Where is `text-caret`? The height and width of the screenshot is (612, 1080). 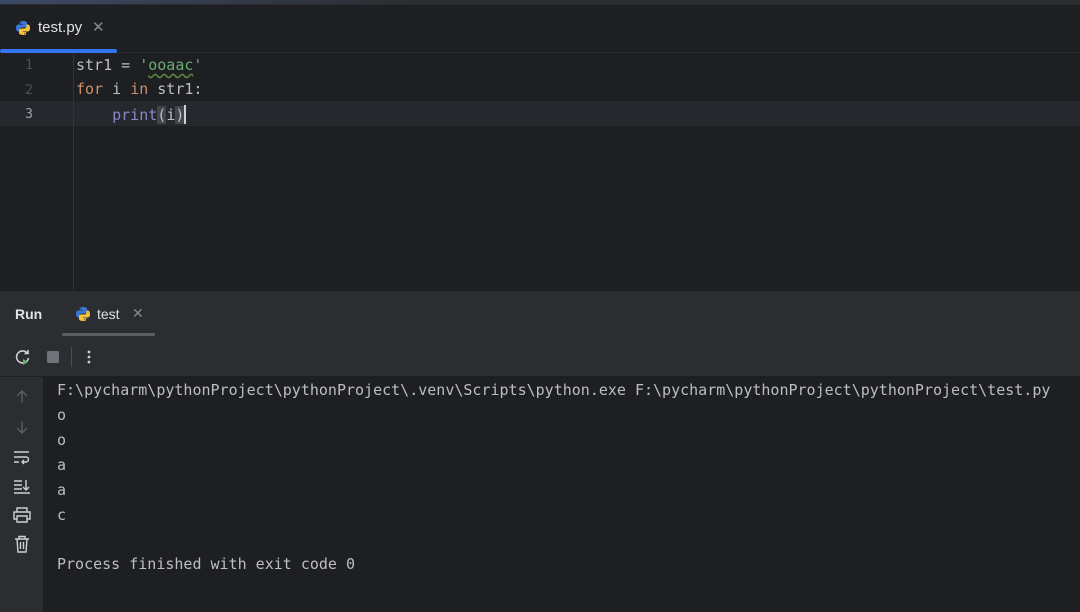
text-caret is located at coordinates (185, 114).